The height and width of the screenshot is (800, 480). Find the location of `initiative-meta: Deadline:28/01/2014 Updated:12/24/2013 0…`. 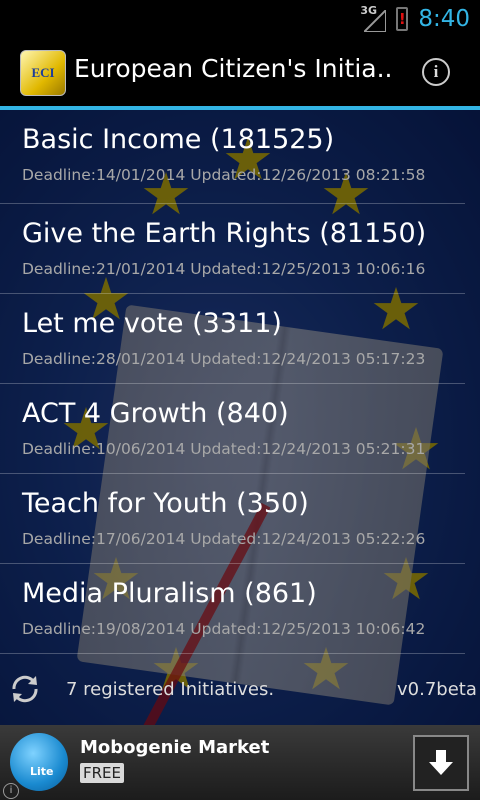

initiative-meta: Deadline:28/01/2014 Updated:12/24/2013 0… is located at coordinates (224, 359).